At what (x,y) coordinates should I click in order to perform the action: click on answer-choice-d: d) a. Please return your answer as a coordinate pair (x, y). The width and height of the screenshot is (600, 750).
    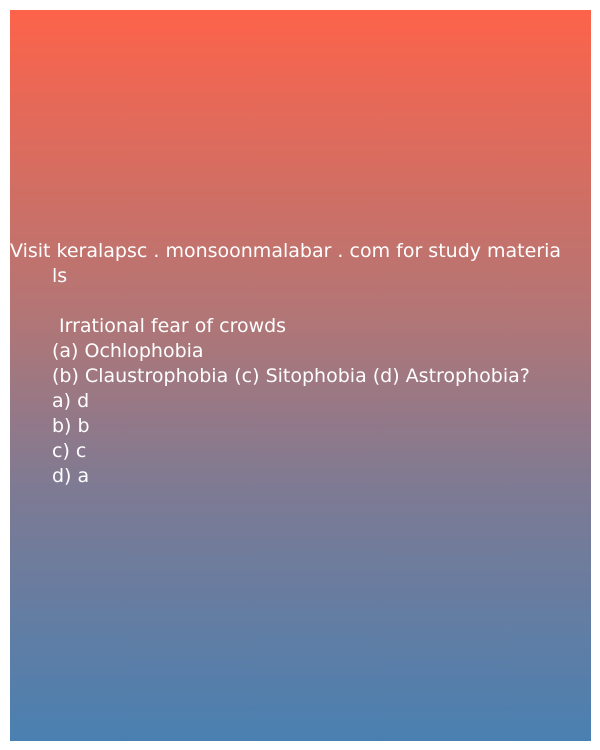
    Looking at the image, I should click on (71, 476).